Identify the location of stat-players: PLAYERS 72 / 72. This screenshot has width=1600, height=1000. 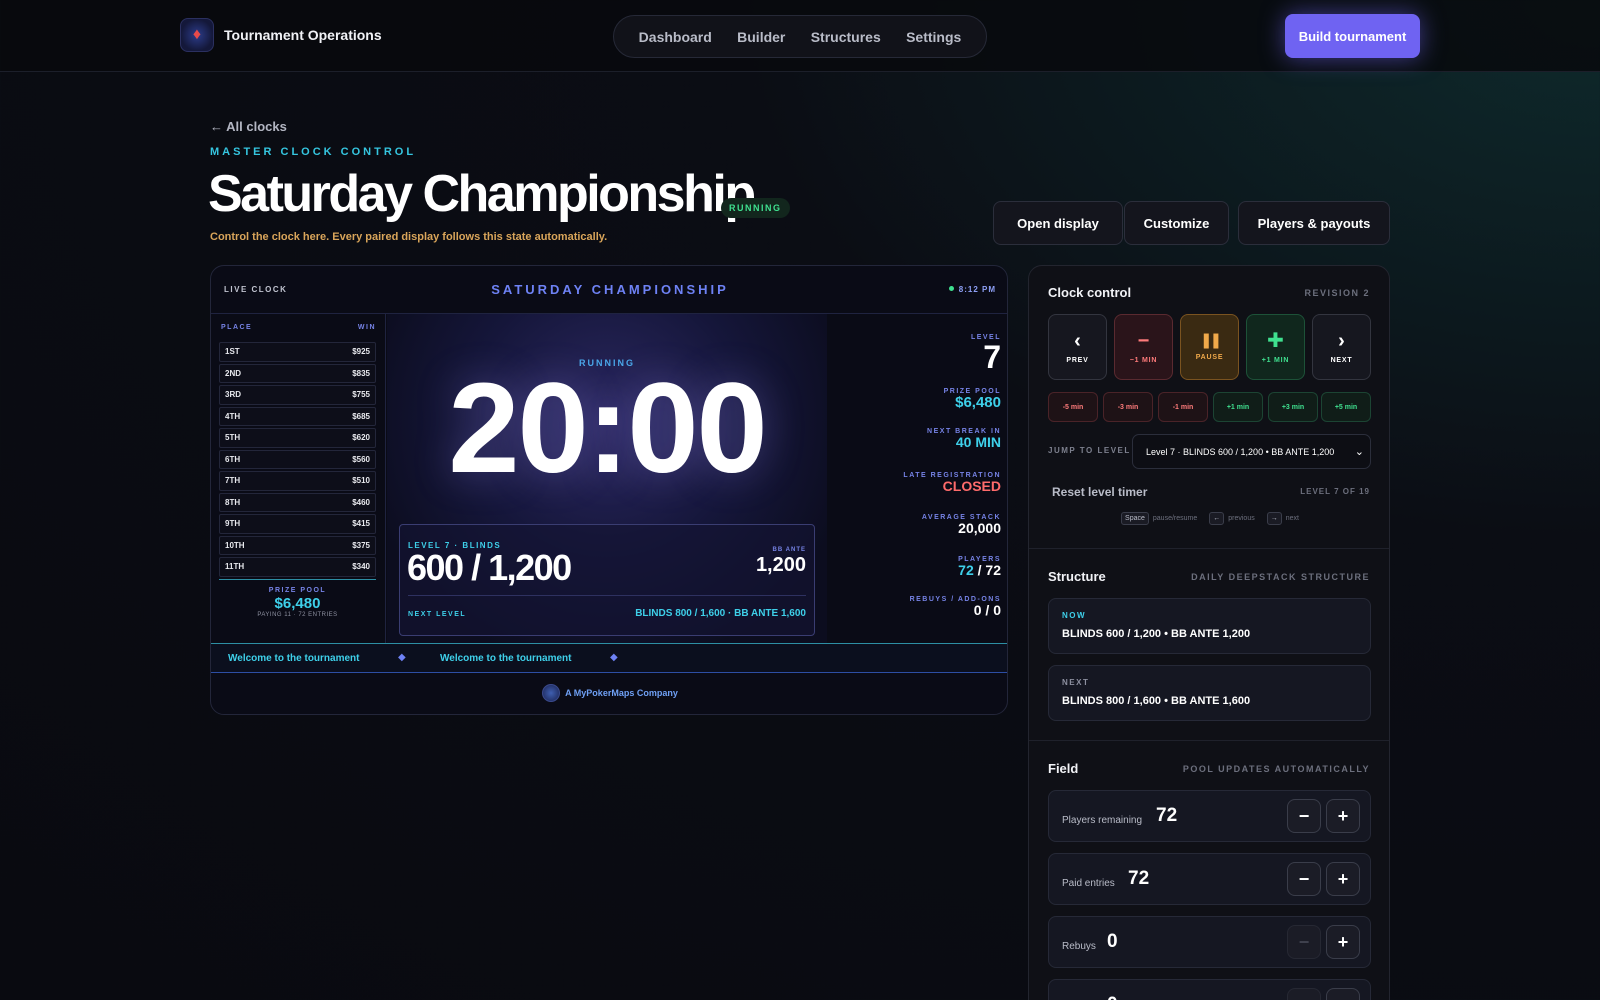
(979, 566).